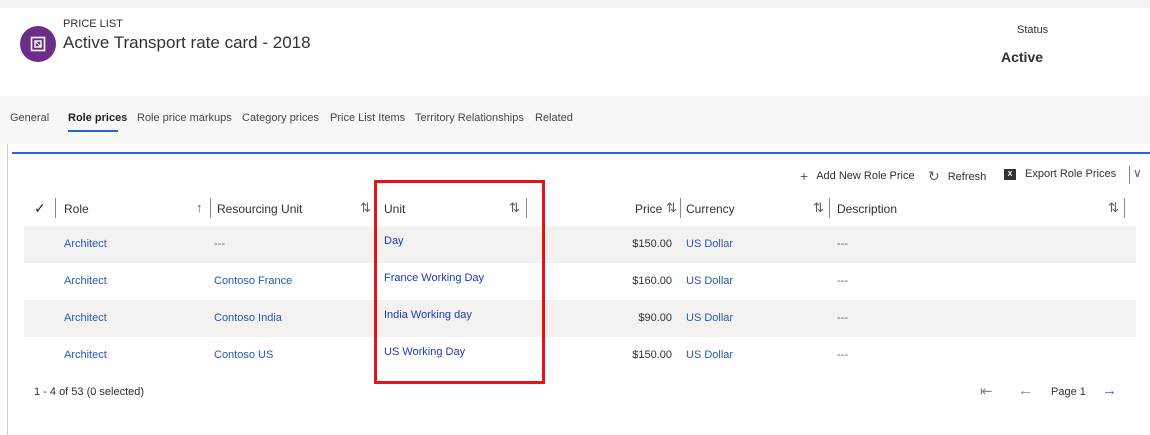  I want to click on page-title: Active Transport rate card - 2018, so click(187, 42).